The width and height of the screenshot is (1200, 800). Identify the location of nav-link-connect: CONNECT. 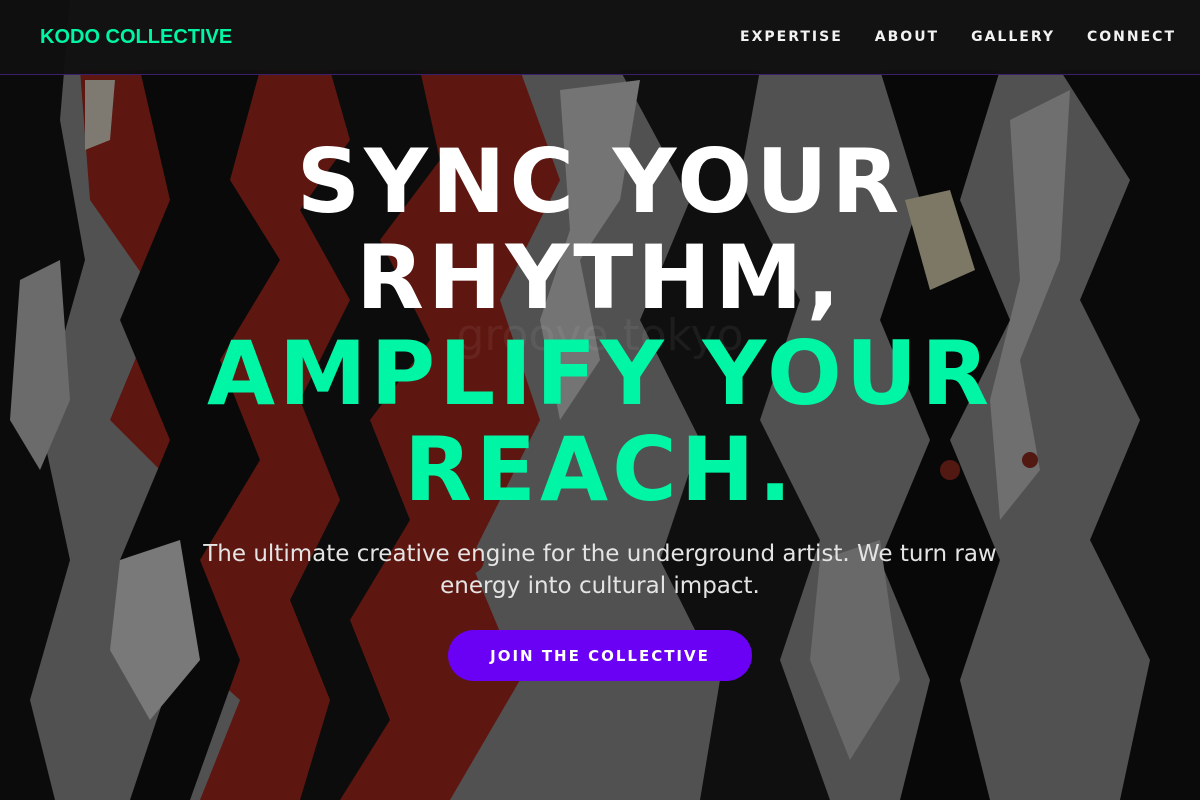
(1131, 37).